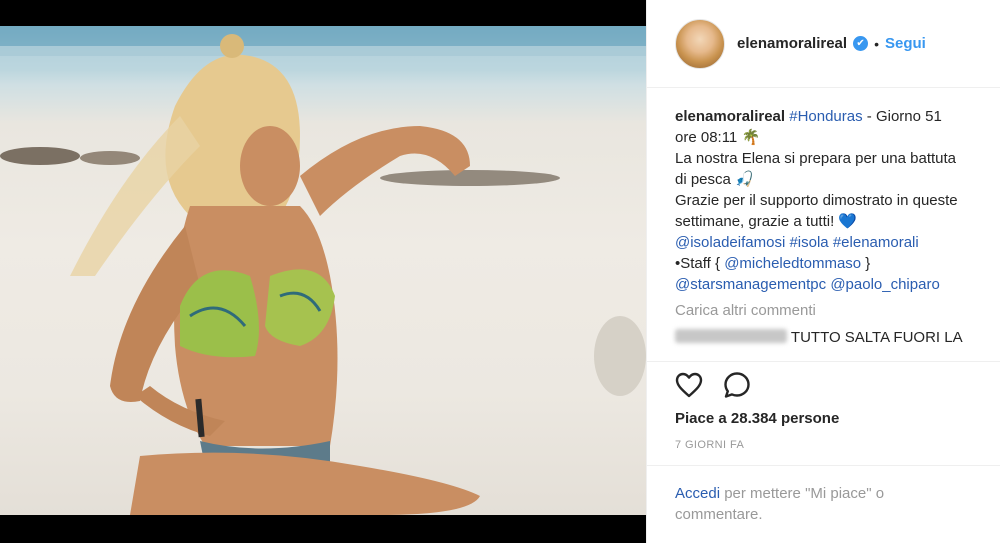 This screenshot has width=1000, height=543. What do you see at coordinates (902, 116) in the screenshot?
I see `caption-text: - Giorno 51` at bounding box center [902, 116].